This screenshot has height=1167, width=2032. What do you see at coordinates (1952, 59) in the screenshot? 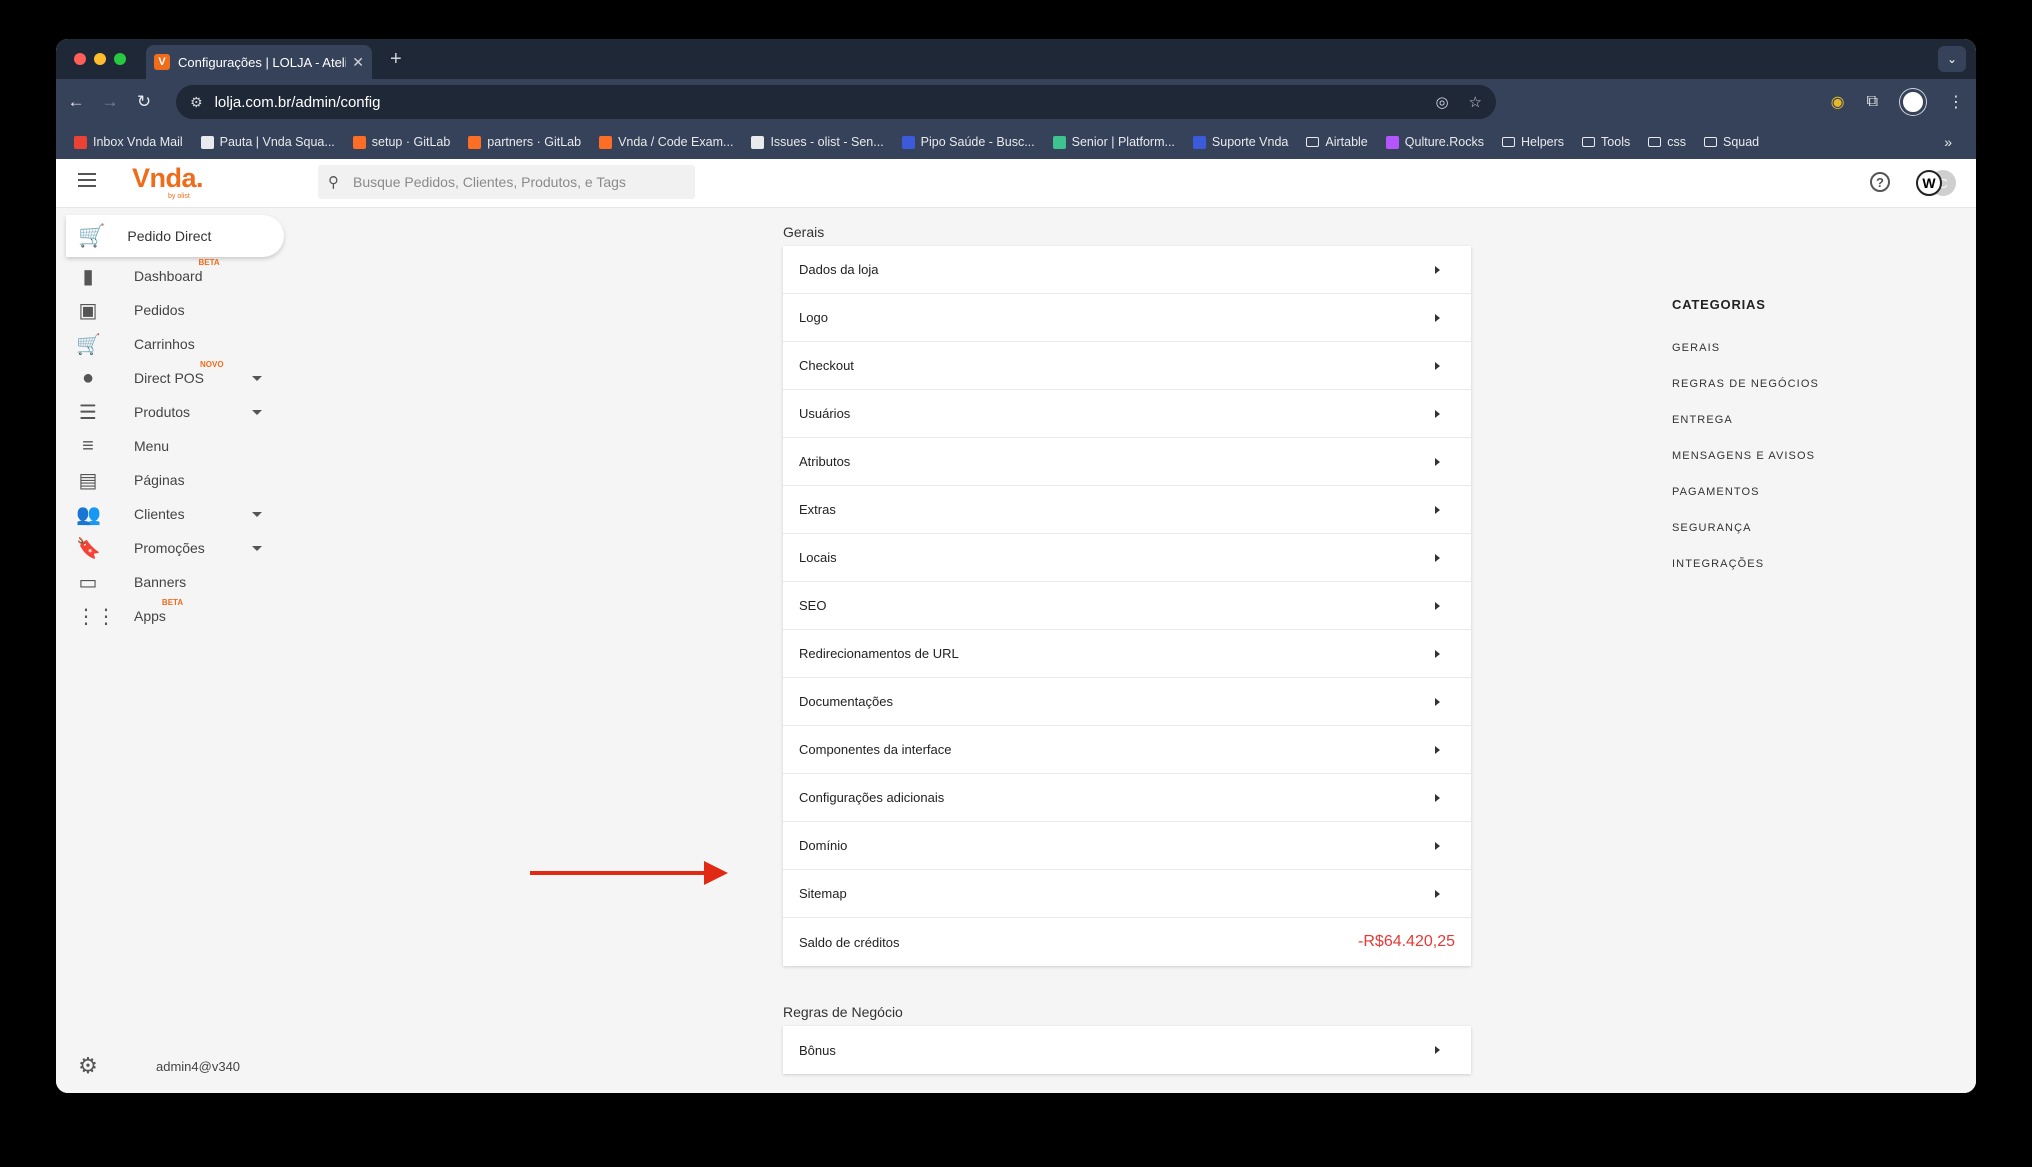
I see `tab-search-button: ⌄` at bounding box center [1952, 59].